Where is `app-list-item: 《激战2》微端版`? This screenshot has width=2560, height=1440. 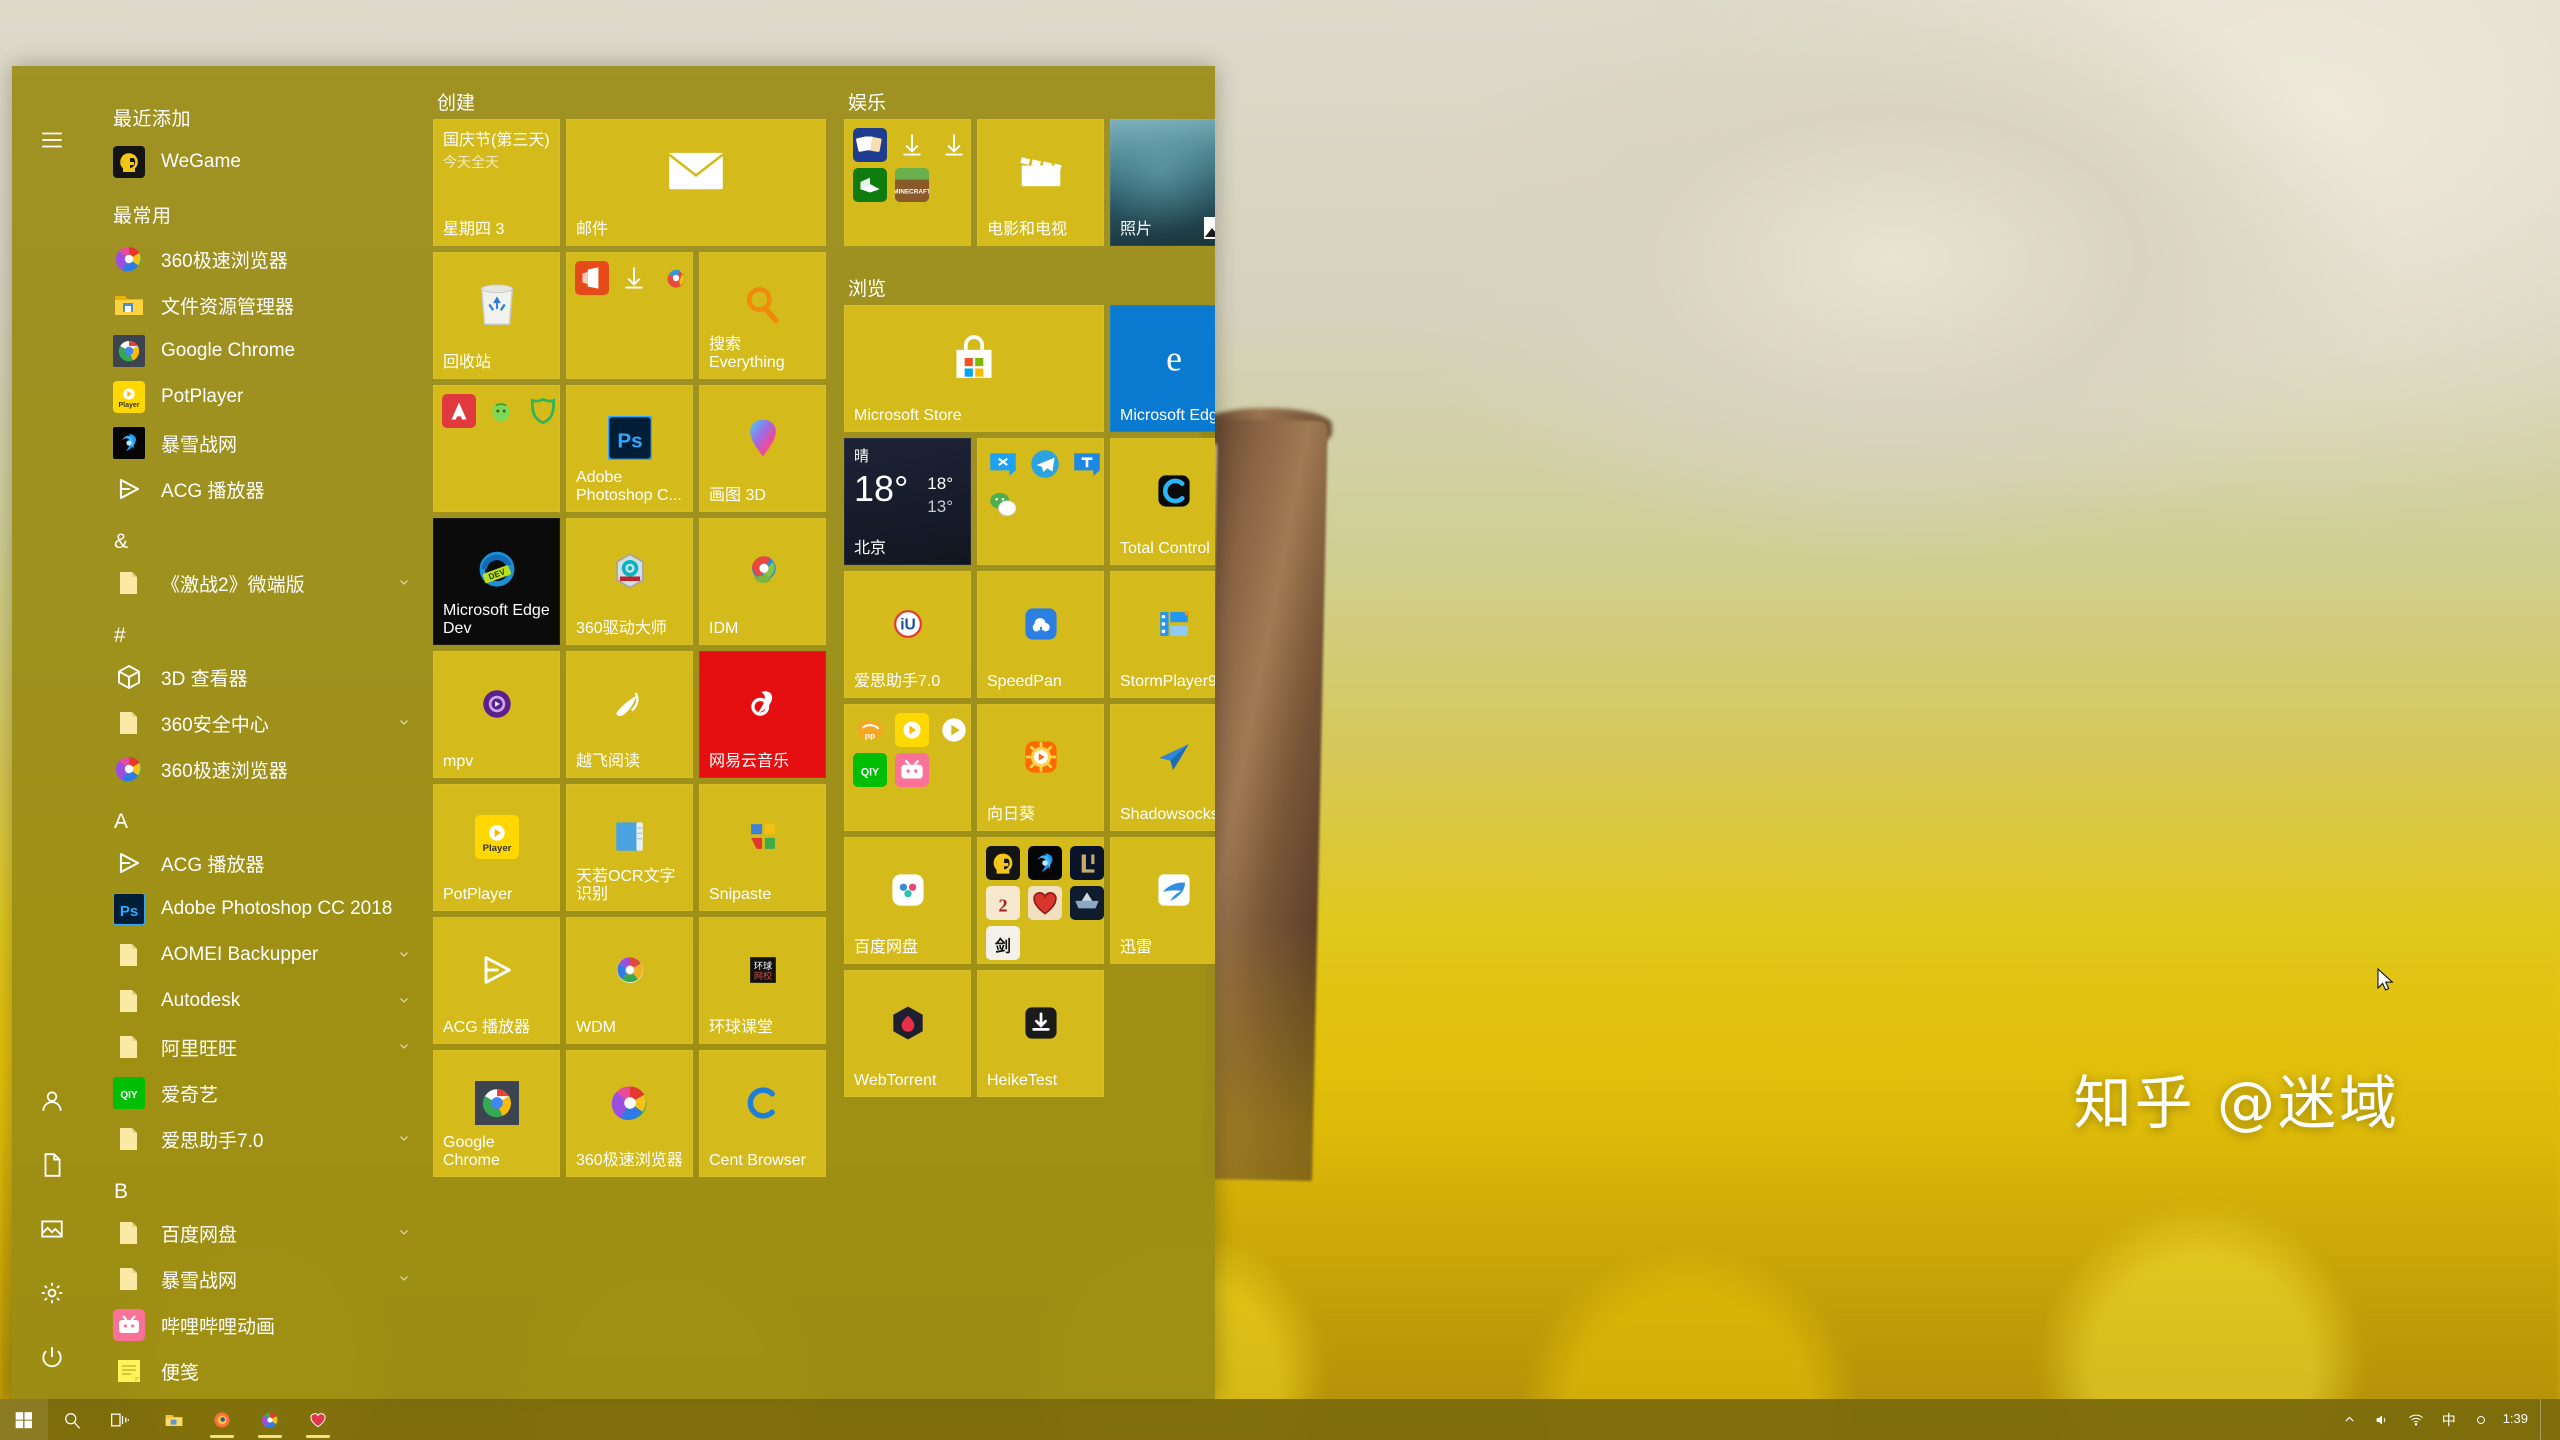
app-list-item: 《激战2》微端版 is located at coordinates (253, 583).